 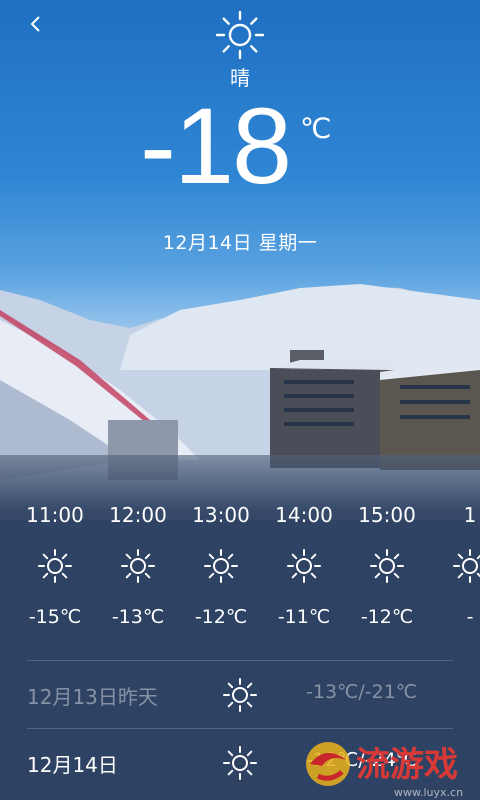 I want to click on hourly-time: 11:00, so click(x=55, y=515).